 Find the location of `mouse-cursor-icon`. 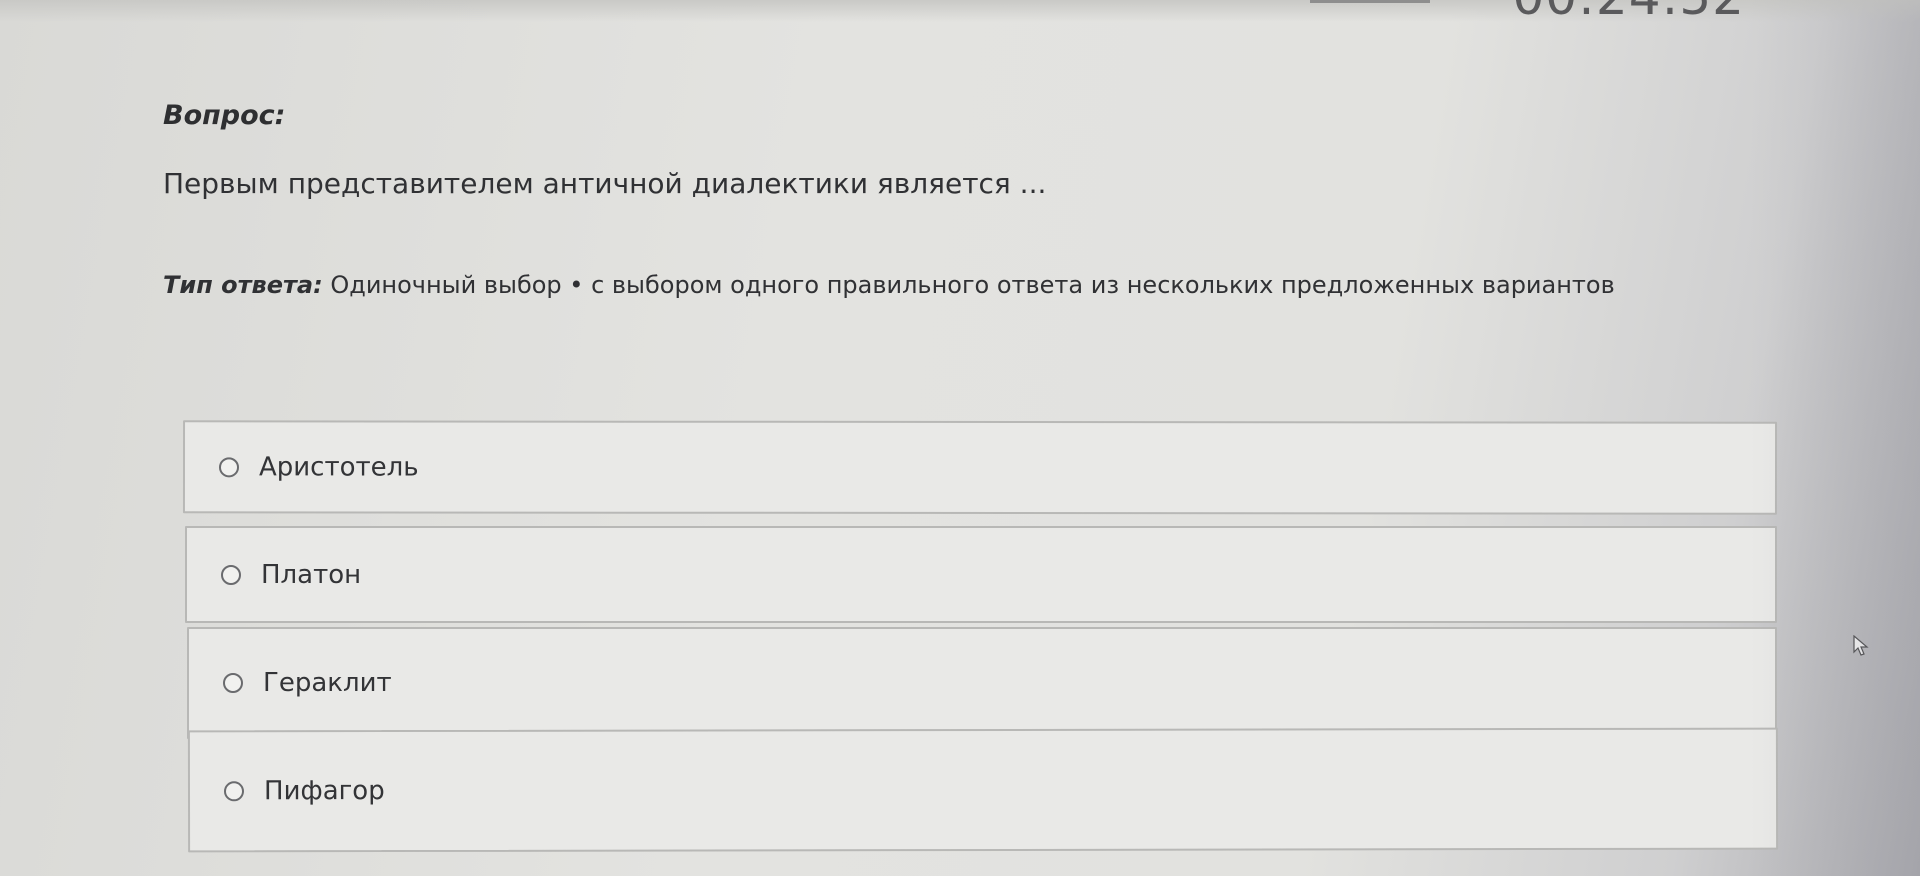

mouse-cursor-icon is located at coordinates (1861, 645).